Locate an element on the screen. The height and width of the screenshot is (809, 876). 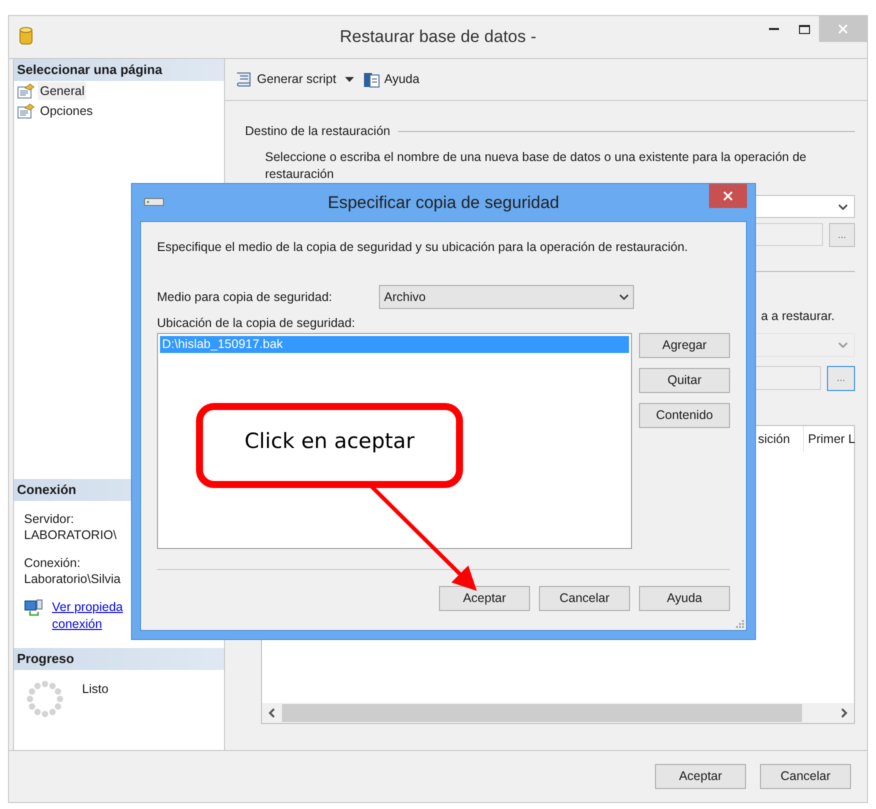
column-header: Primer L is located at coordinates (829, 439).